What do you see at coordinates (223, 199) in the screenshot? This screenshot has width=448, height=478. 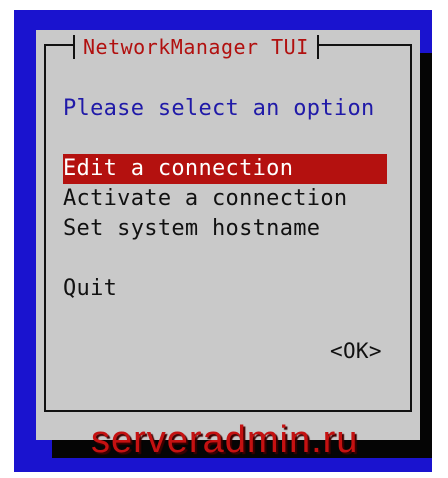 I see `menu-item-activate-connection: Activate a connection` at bounding box center [223, 199].